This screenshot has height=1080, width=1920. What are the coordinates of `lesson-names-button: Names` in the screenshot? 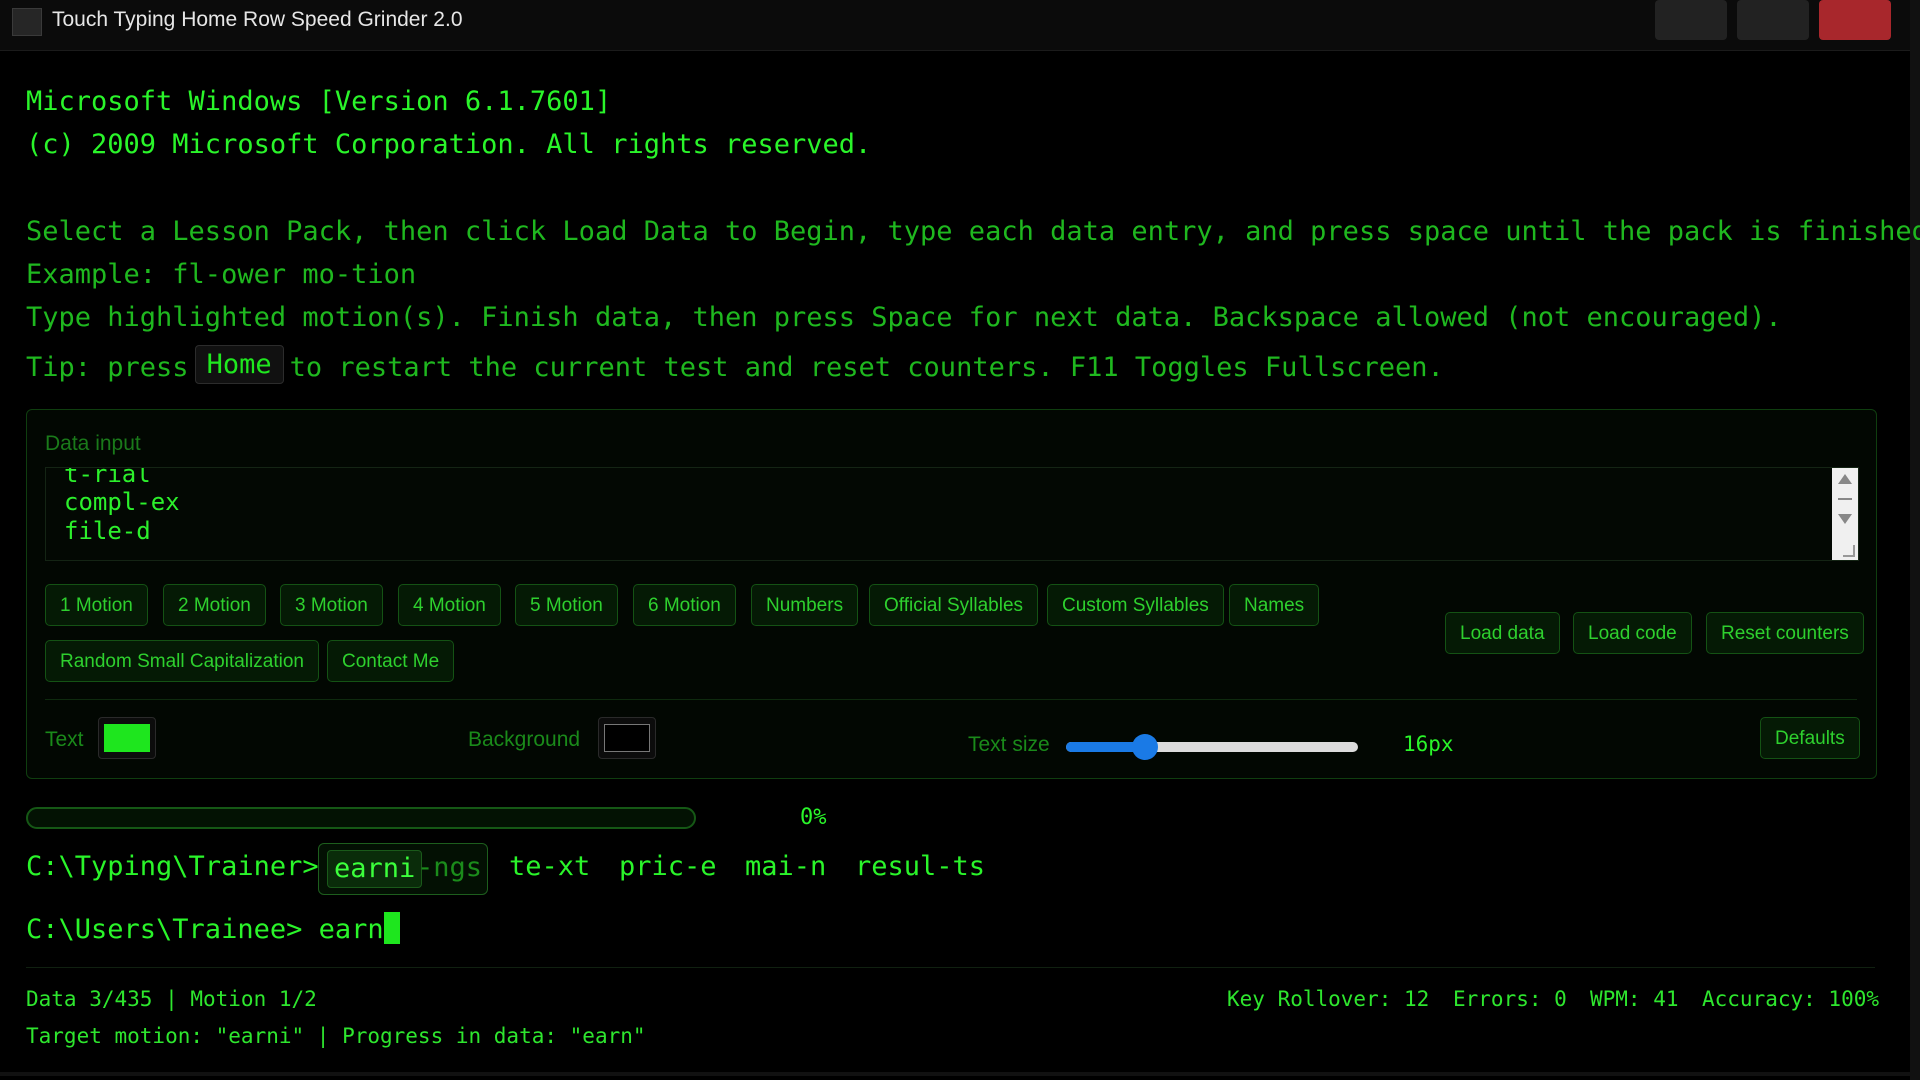 It's located at (1274, 605).